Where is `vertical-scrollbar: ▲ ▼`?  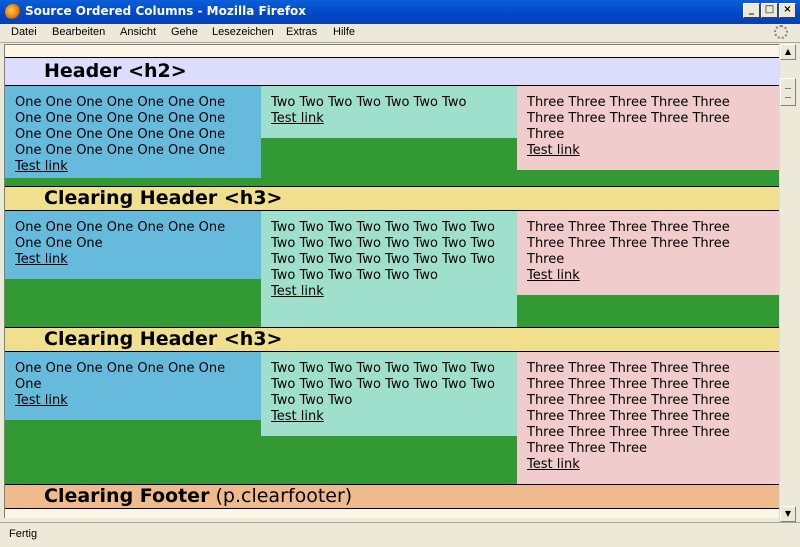
vertical-scrollbar: ▲ ▼ is located at coordinates (787, 283).